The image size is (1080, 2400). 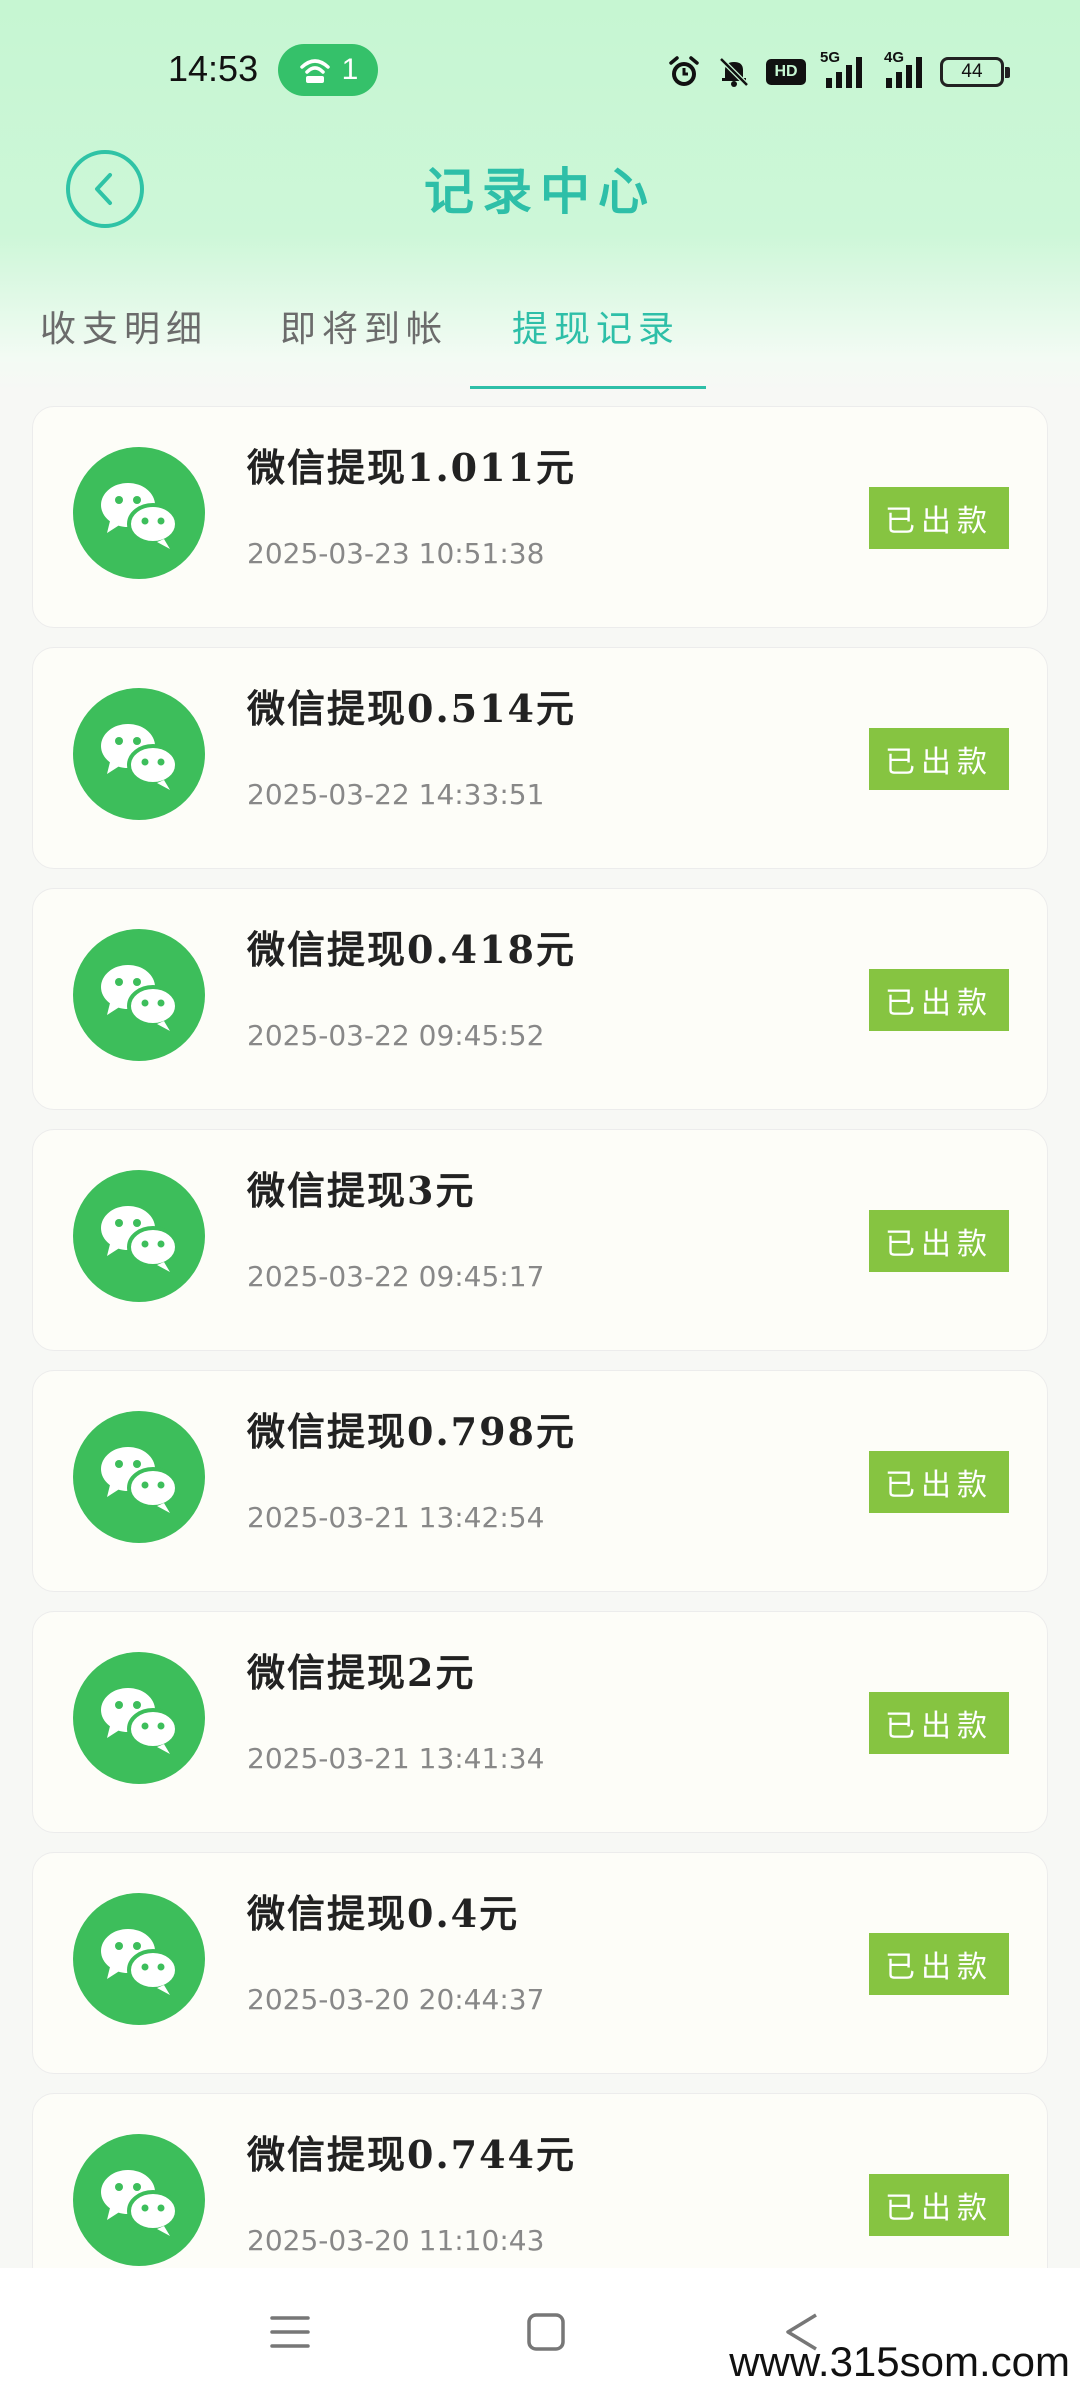 I want to click on record-title: 微信提现0.798元, so click(x=411, y=1431).